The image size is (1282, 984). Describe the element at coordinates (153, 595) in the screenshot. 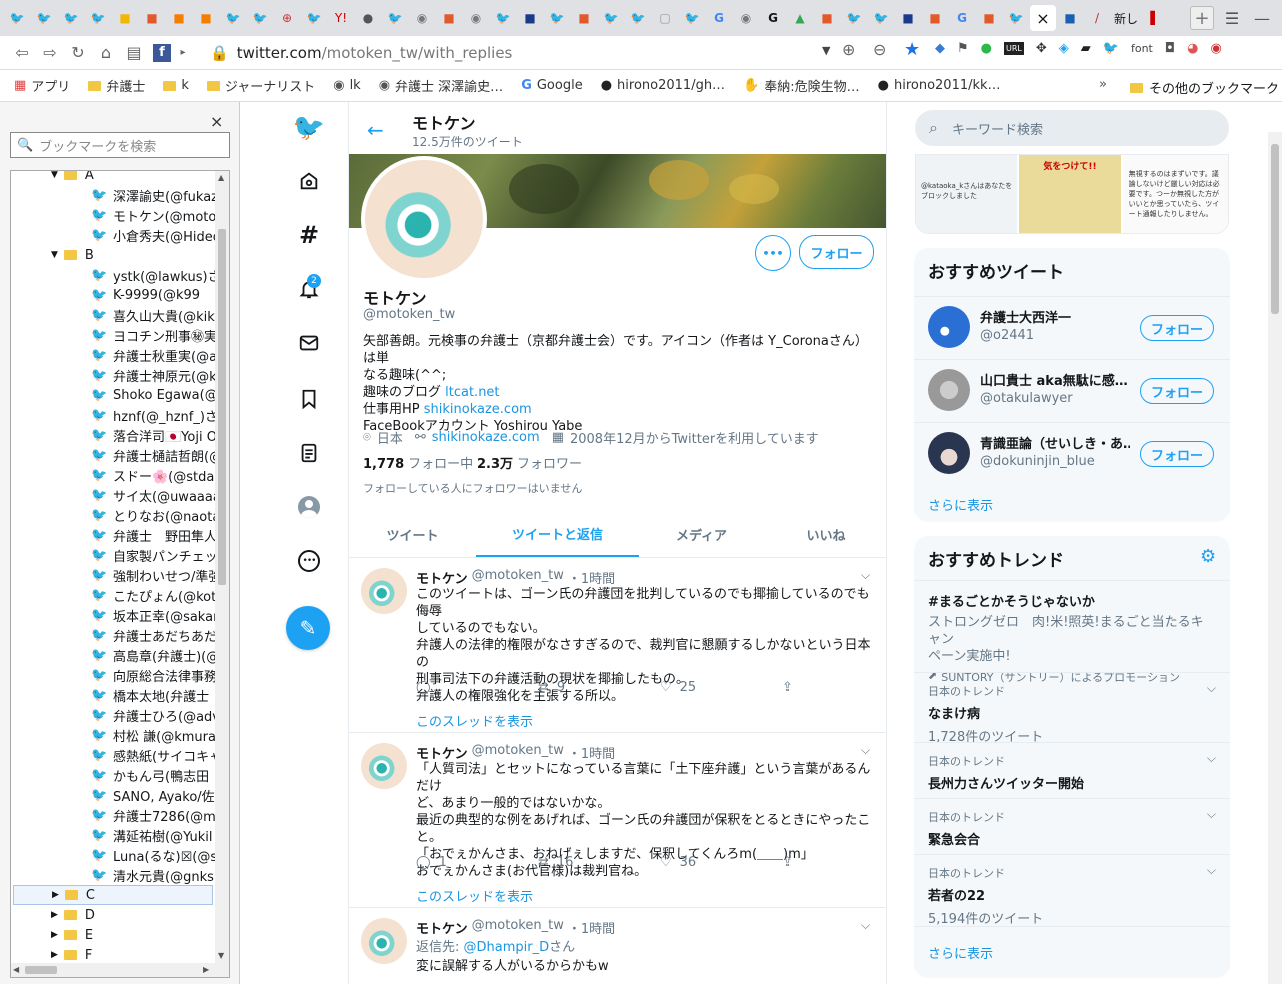

I see `tree-bookmark: 🐦こたぴょん(@kotac` at that location.